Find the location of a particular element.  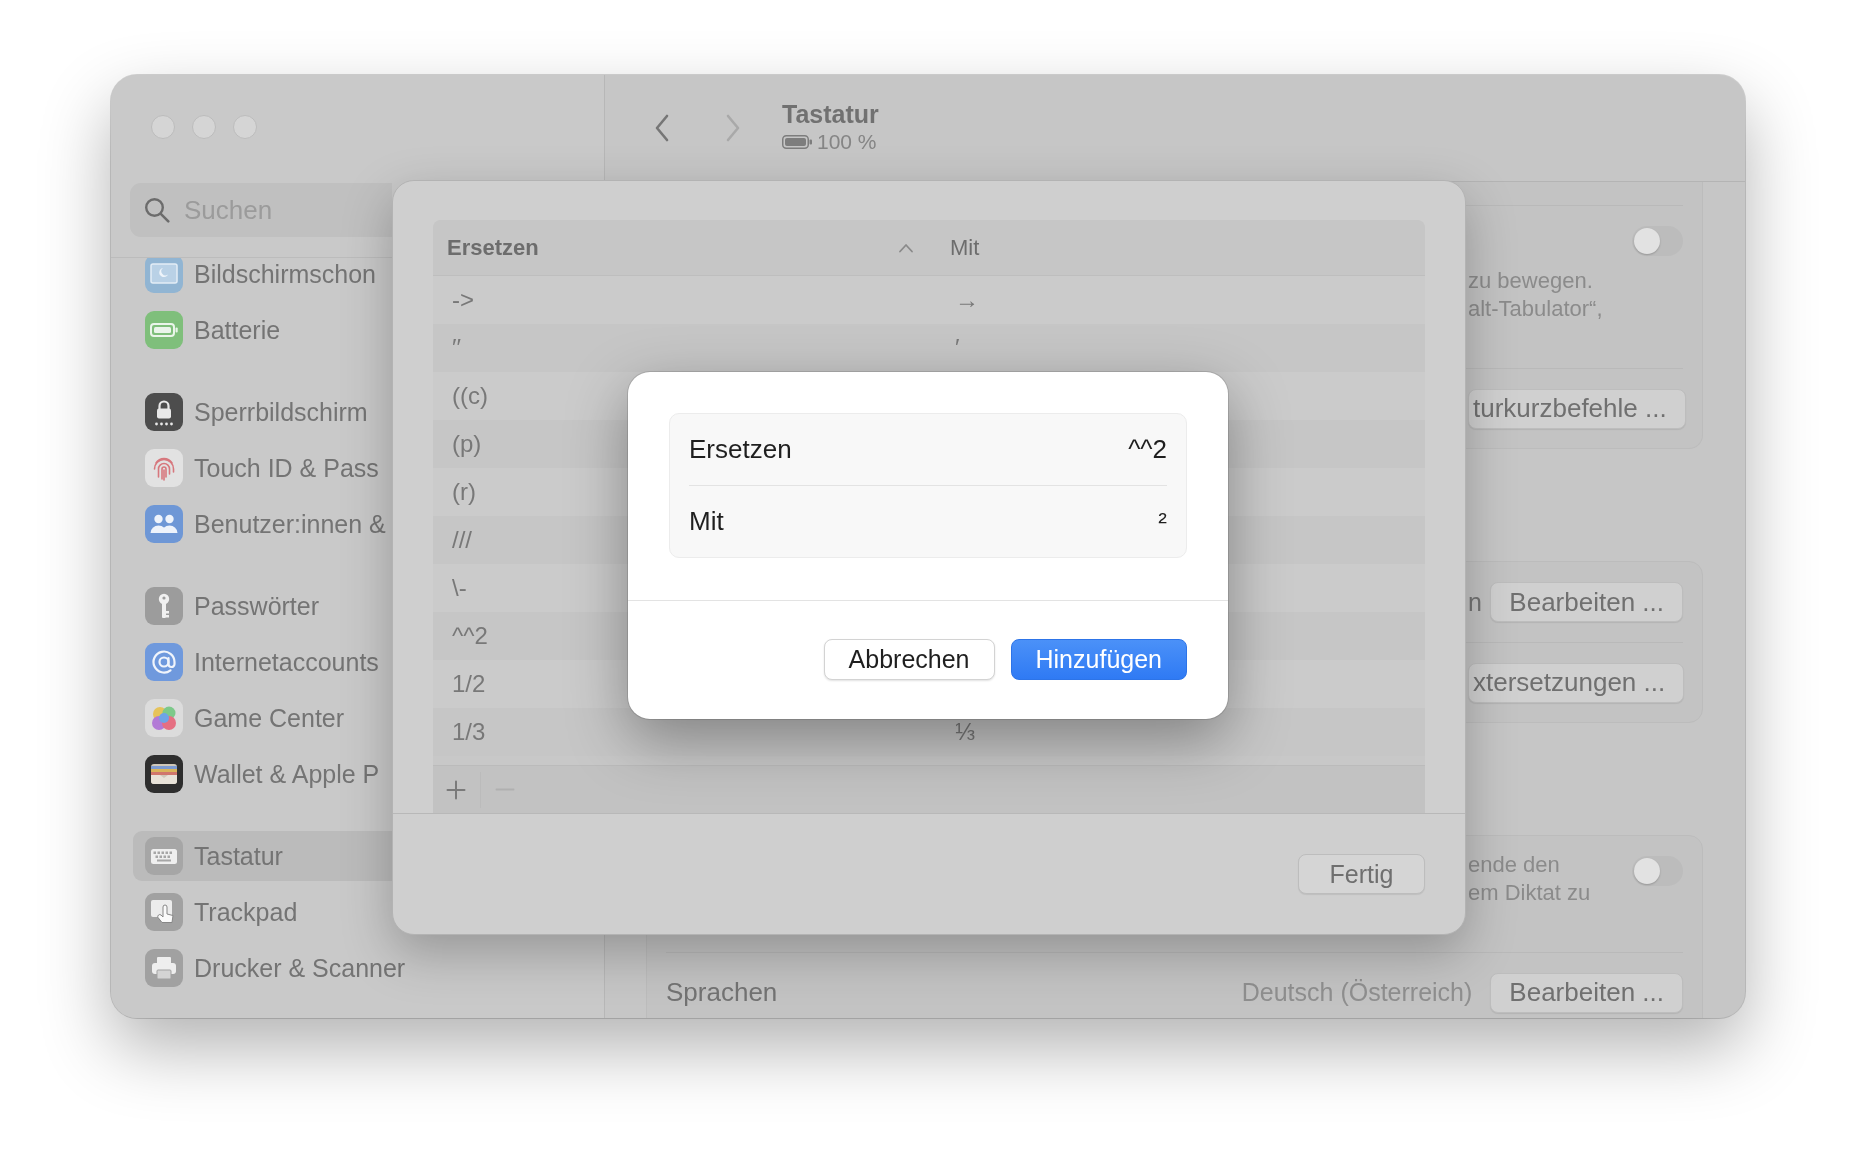

screen-moon-icon is located at coordinates (164, 275).